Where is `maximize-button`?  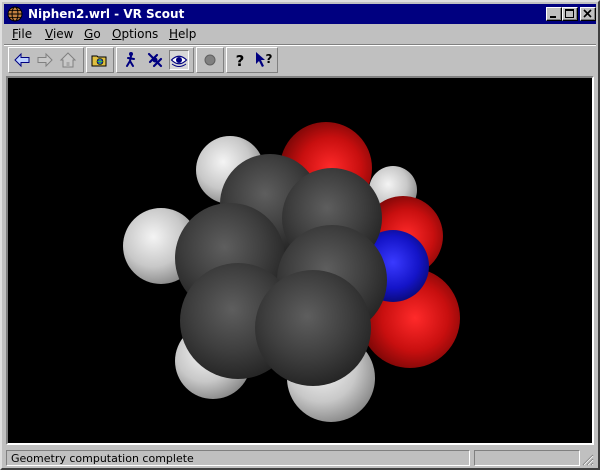
maximize-button is located at coordinates (570, 14).